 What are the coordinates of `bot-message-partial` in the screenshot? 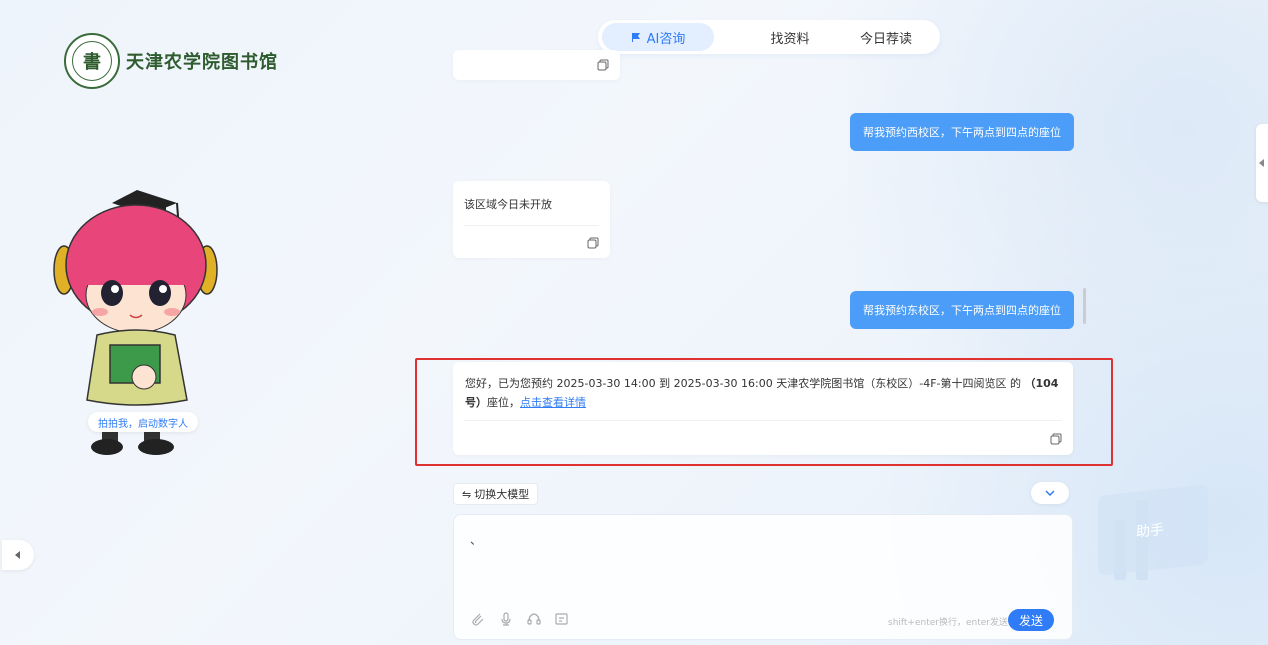 It's located at (536, 65).